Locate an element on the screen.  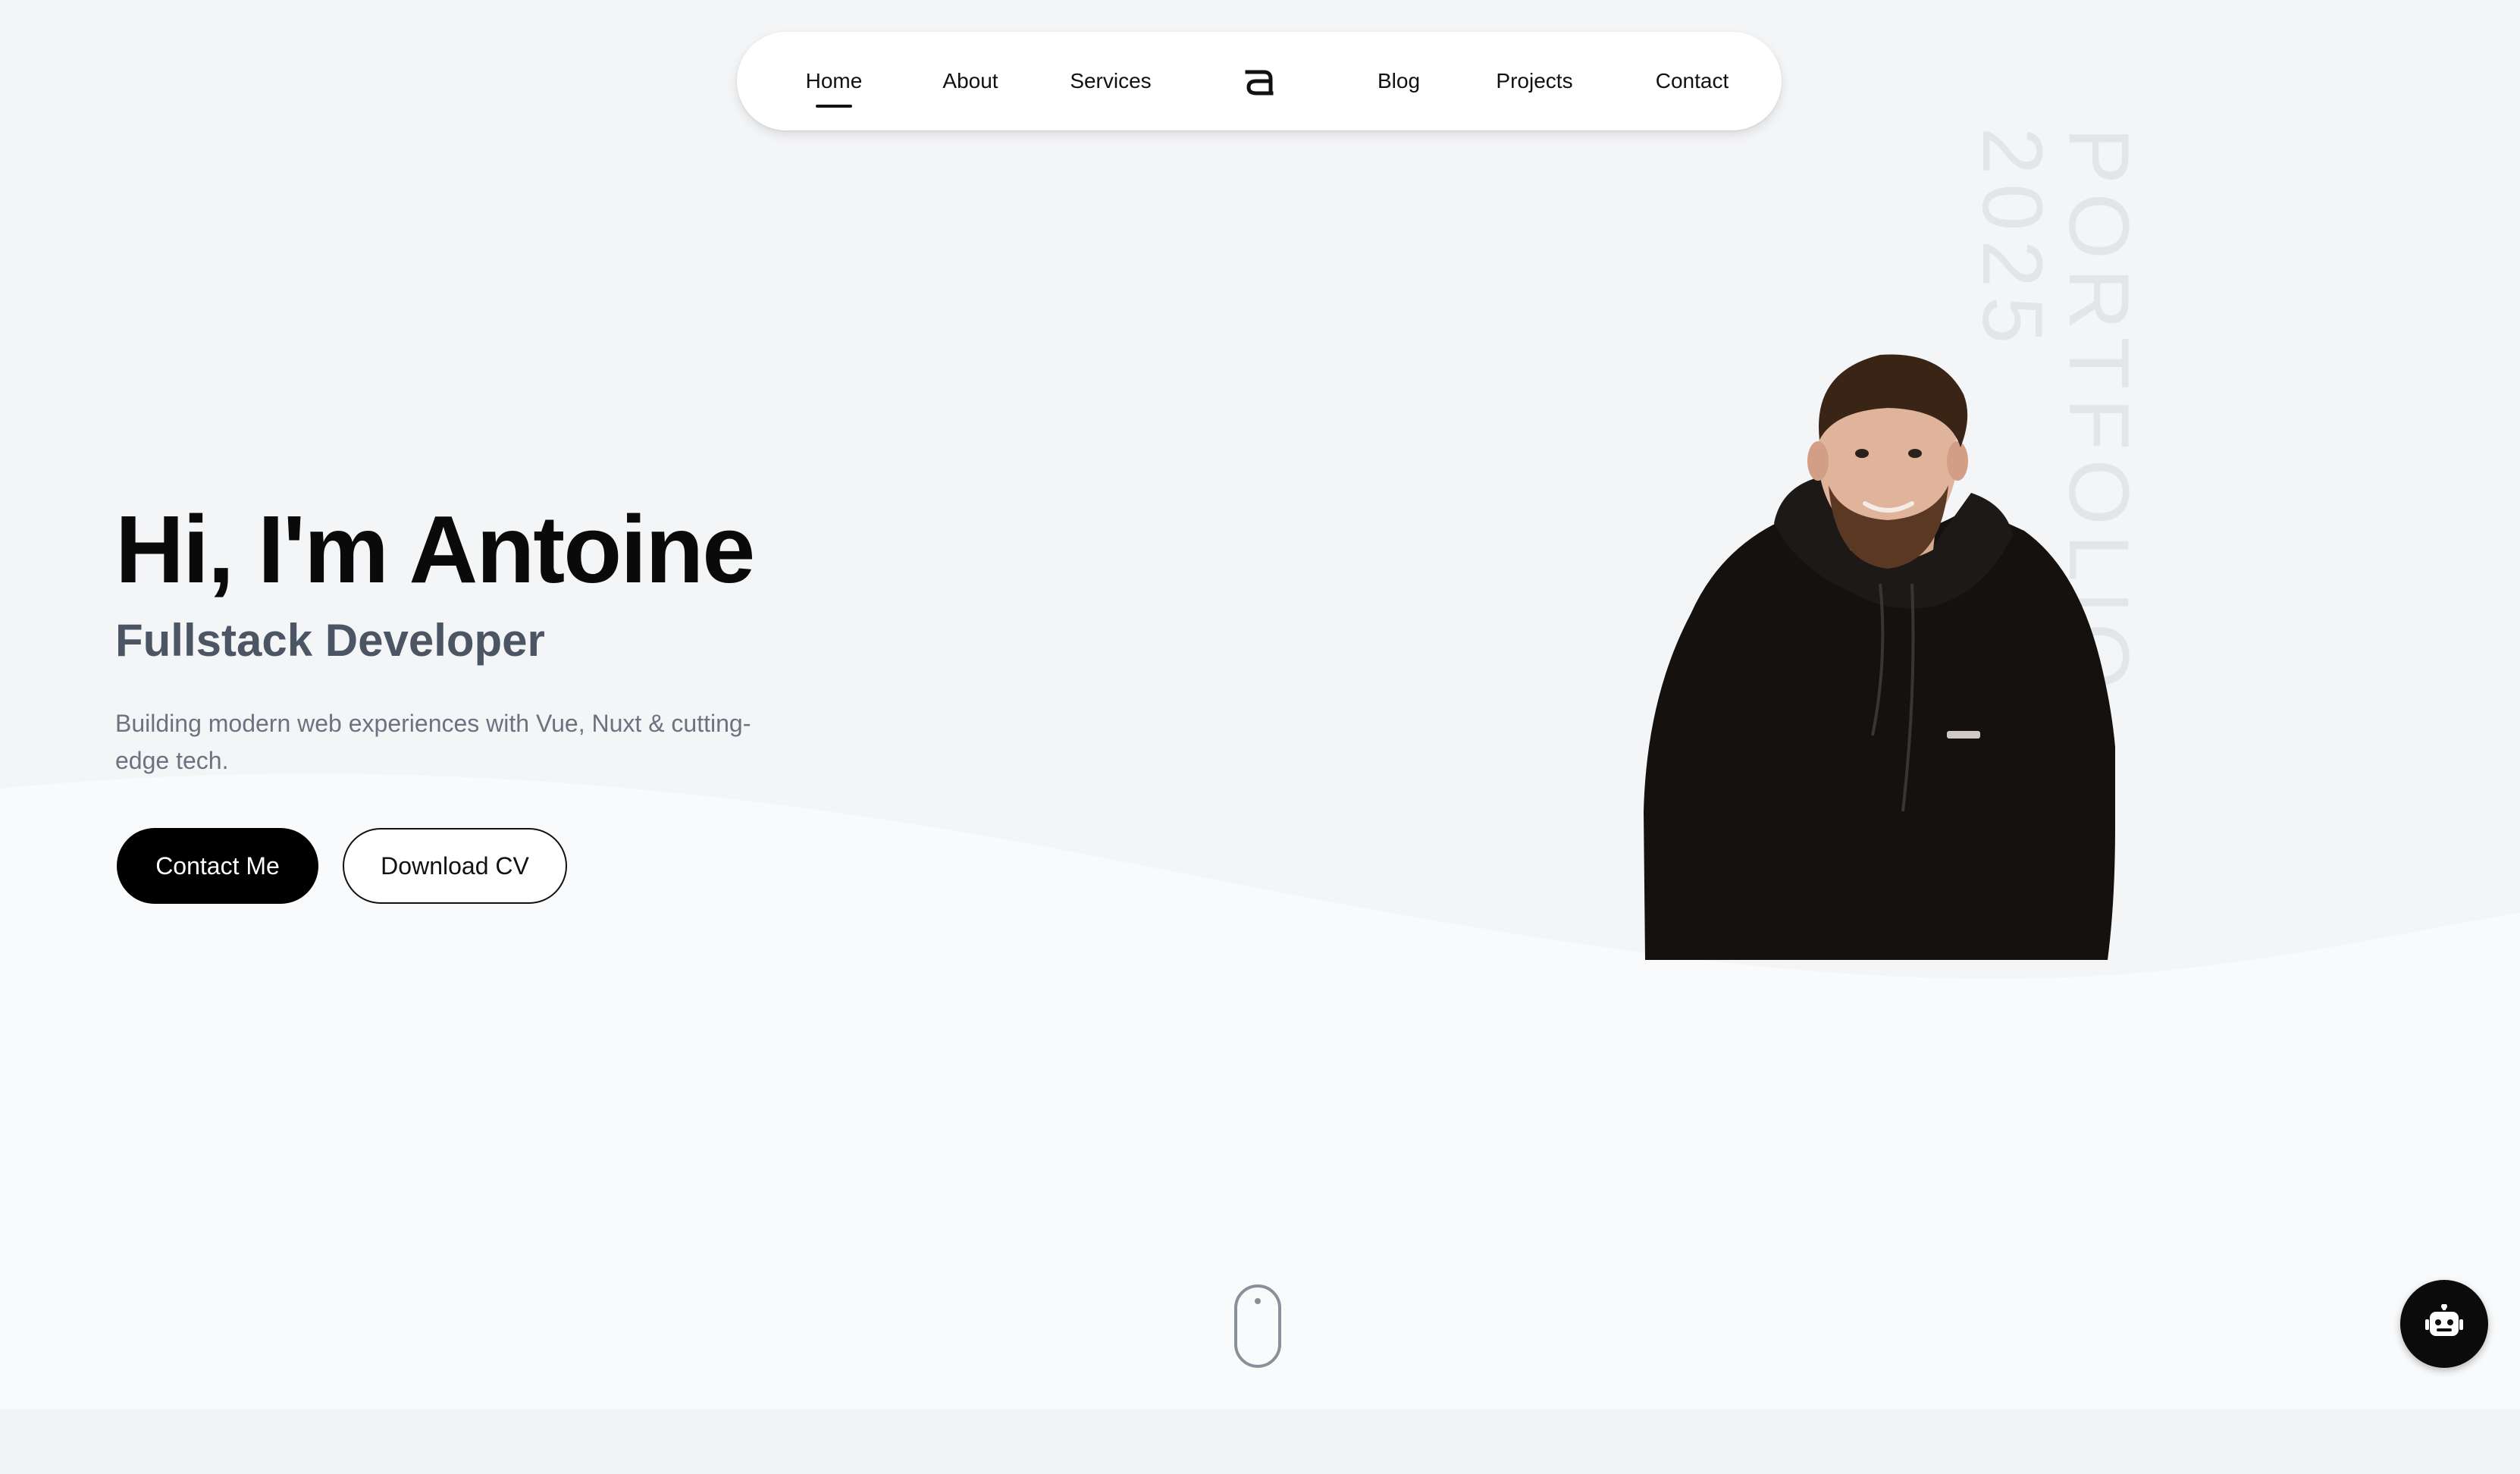
next-section-band is located at coordinates (1260, 1441).